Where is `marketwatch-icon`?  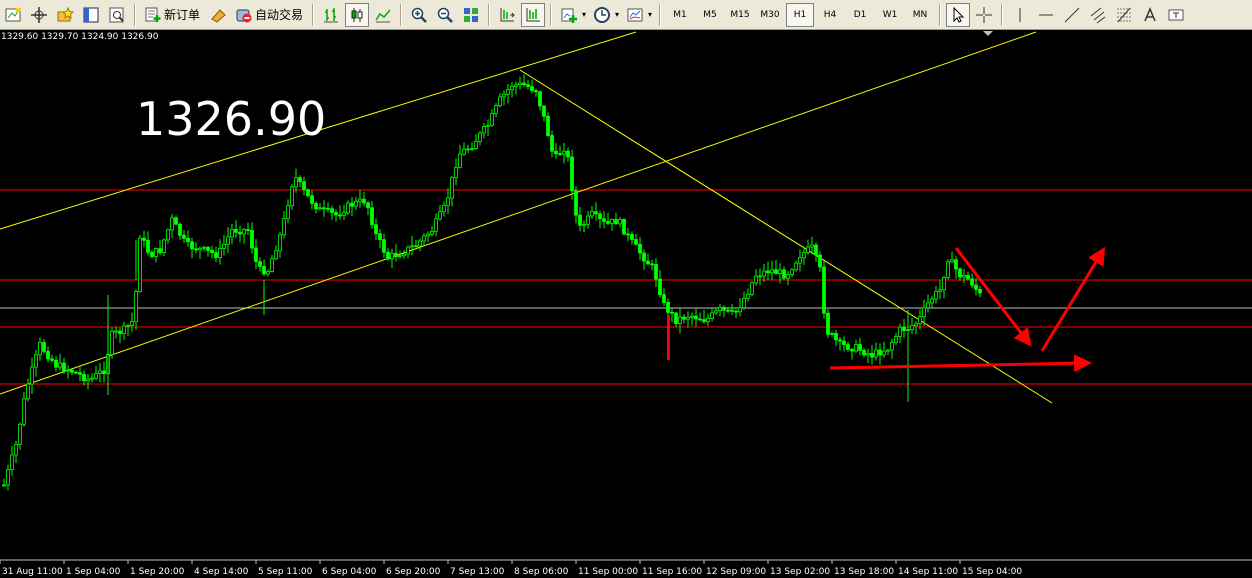
marketwatch-icon is located at coordinates (218, 15).